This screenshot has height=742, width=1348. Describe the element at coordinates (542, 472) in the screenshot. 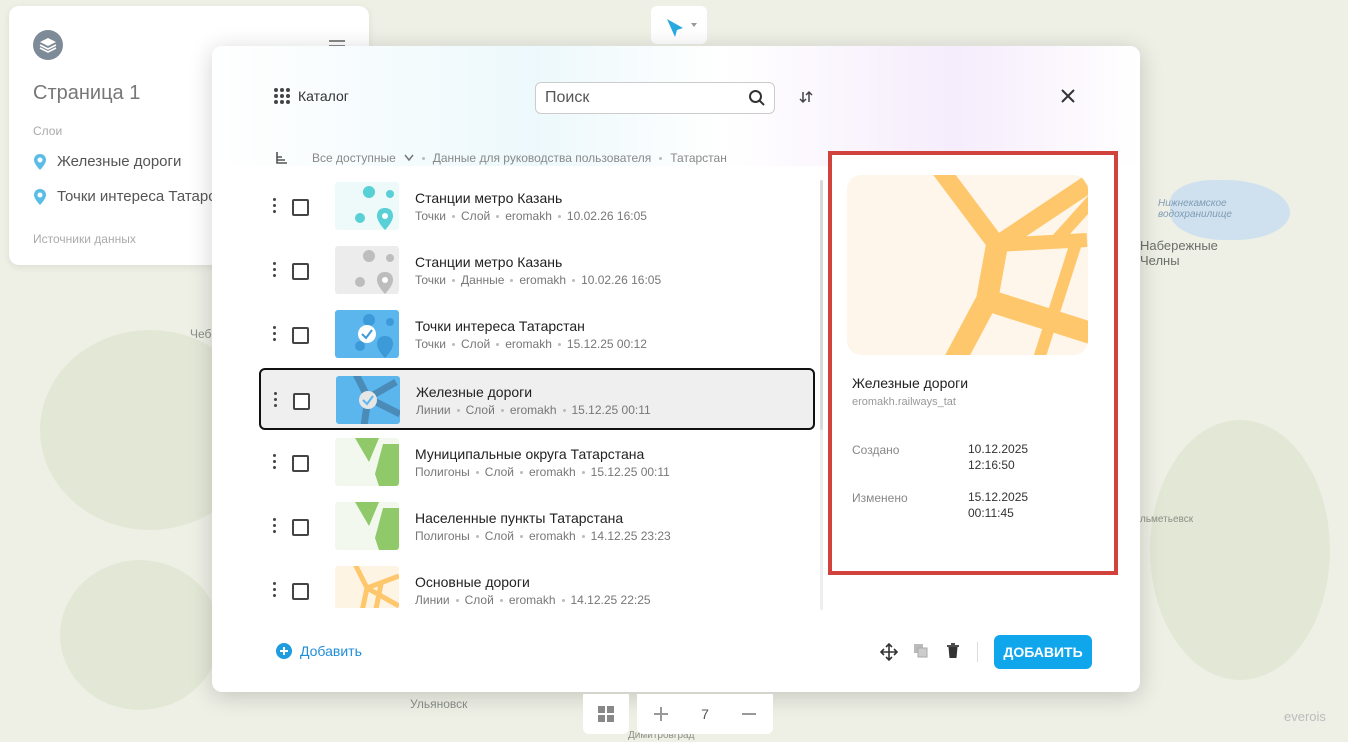

I see `item-meta: Полигоны Слой eromakh 15.12.25 00:11` at that location.